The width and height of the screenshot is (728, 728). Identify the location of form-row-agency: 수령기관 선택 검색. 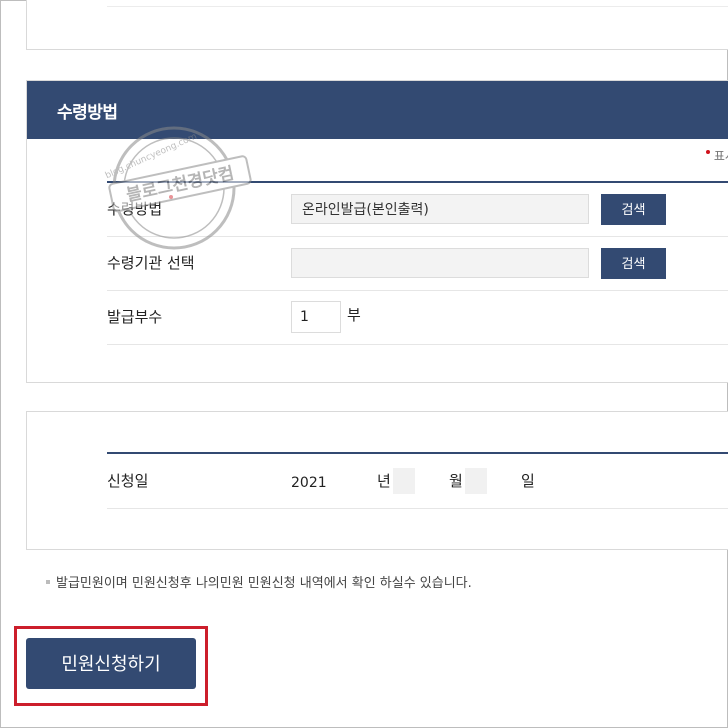
(417, 264).